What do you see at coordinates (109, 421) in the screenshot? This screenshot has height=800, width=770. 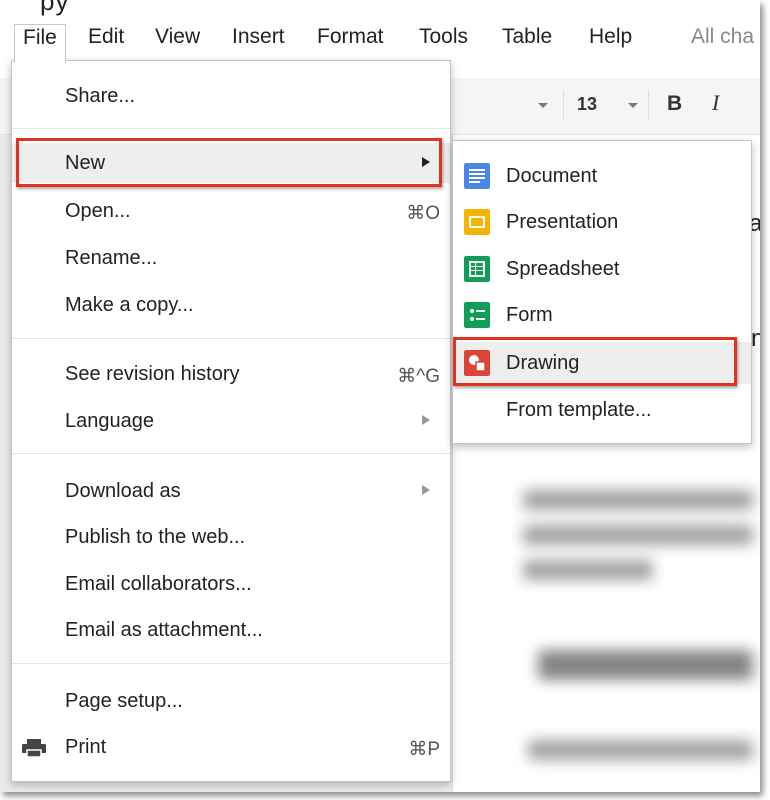 I see `menu-item-label: Language` at bounding box center [109, 421].